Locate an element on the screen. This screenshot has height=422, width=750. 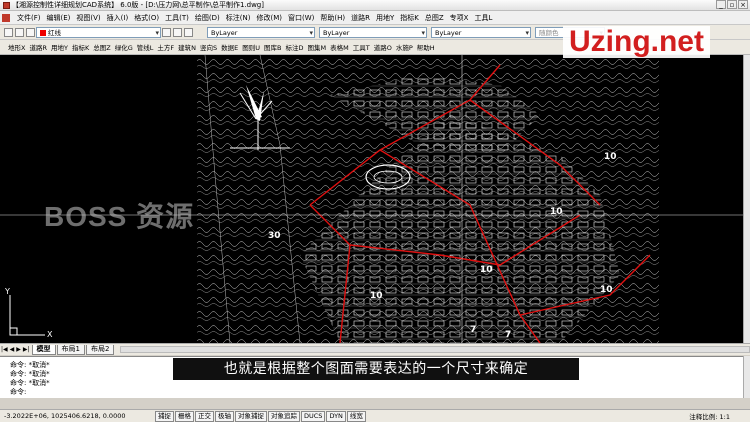
window-controls: _ ▫ × is located at coordinates (732, 4).